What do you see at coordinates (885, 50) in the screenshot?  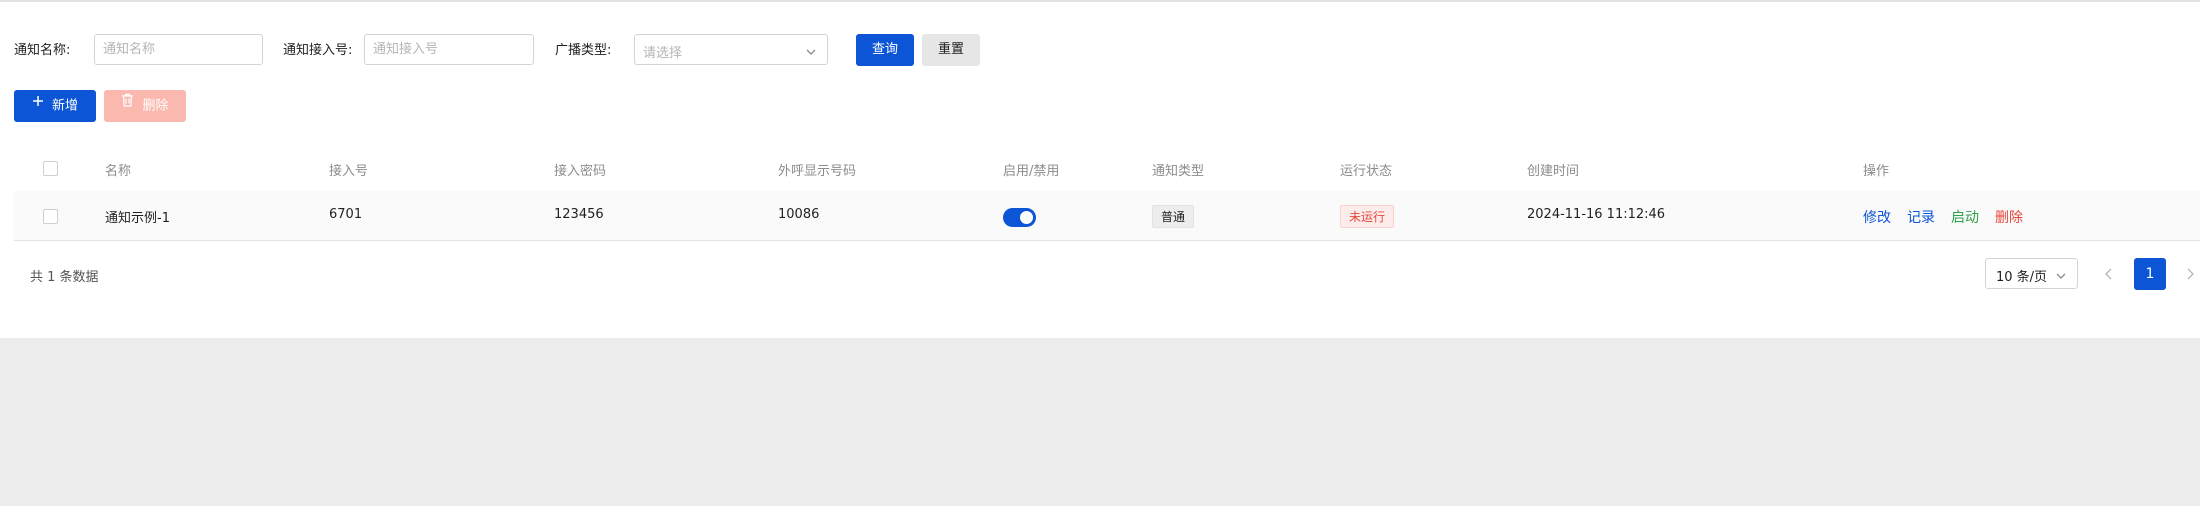 I see `query-button: 查询` at bounding box center [885, 50].